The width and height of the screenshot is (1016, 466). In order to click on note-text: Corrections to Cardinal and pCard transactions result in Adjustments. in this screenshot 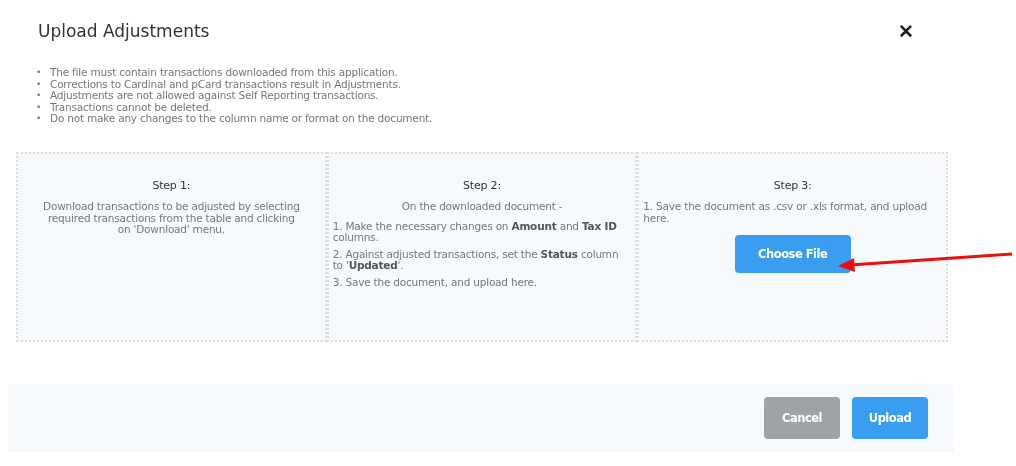, I will do `click(225, 83)`.